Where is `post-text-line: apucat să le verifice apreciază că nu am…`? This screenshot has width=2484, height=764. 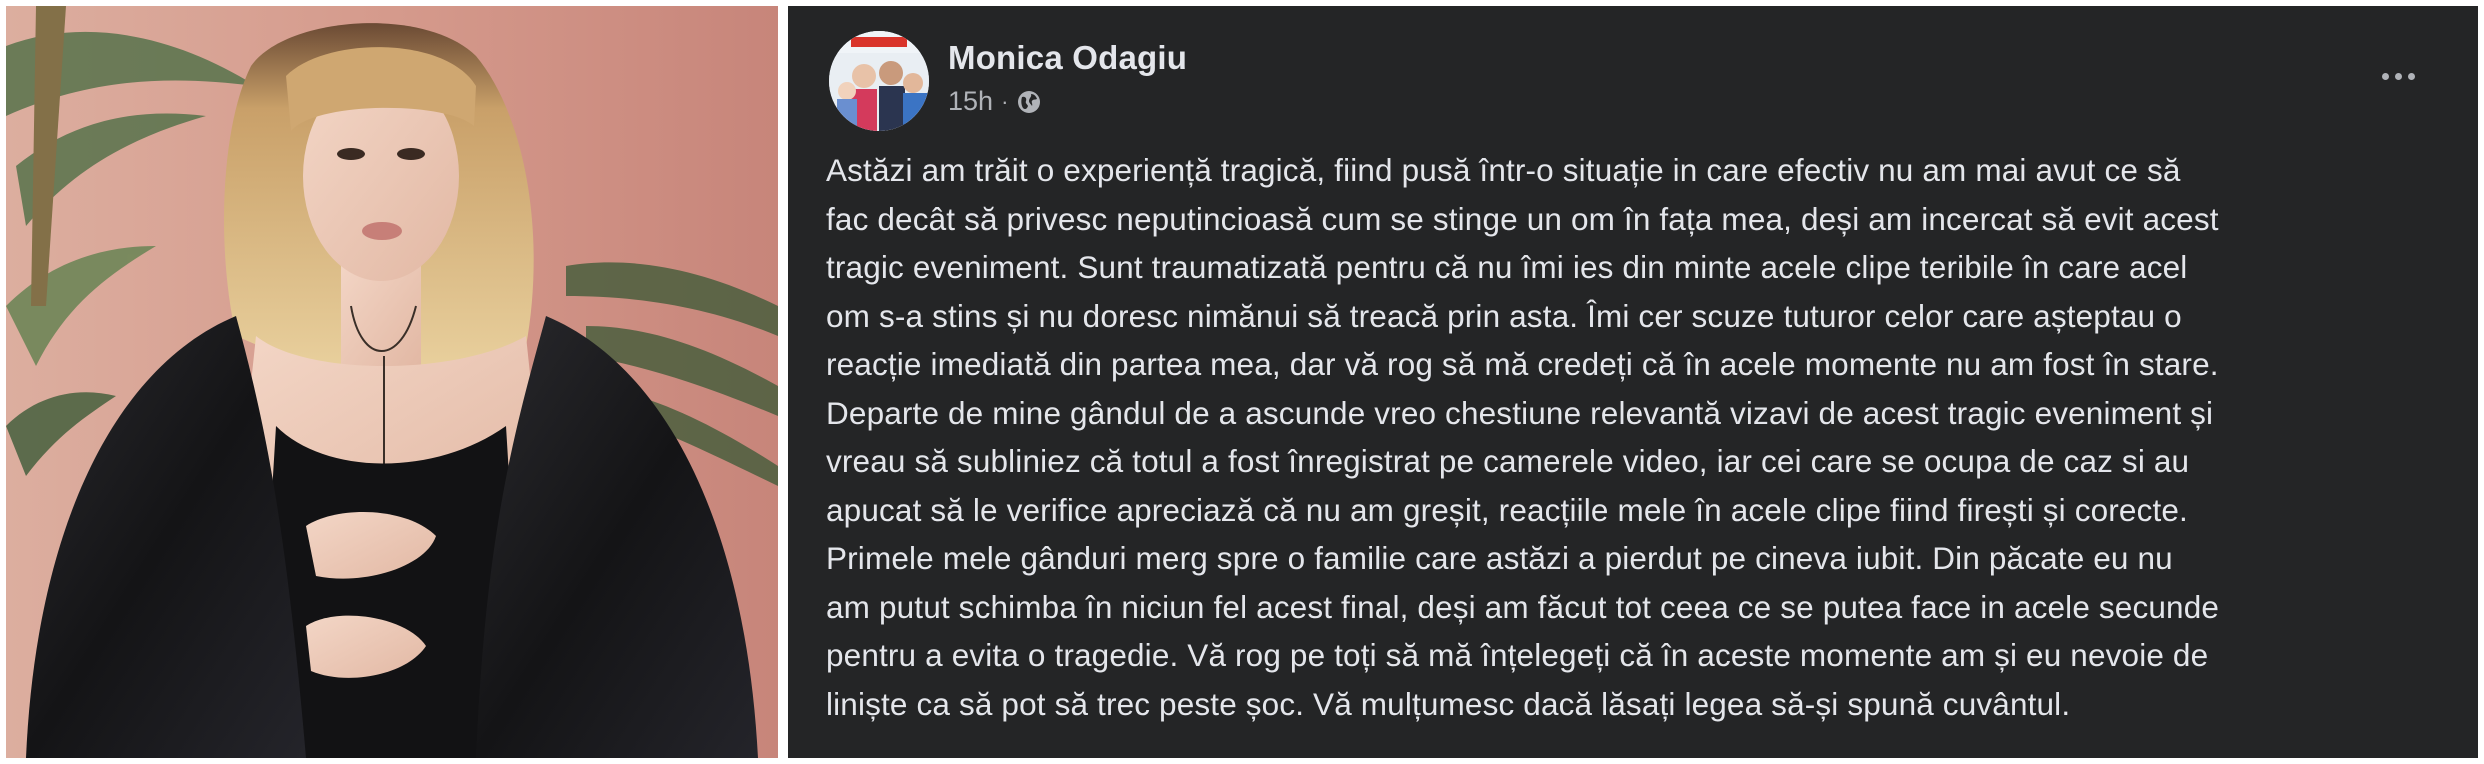 post-text-line: apucat să le verifice apreciază că nu am… is located at coordinates (1507, 509).